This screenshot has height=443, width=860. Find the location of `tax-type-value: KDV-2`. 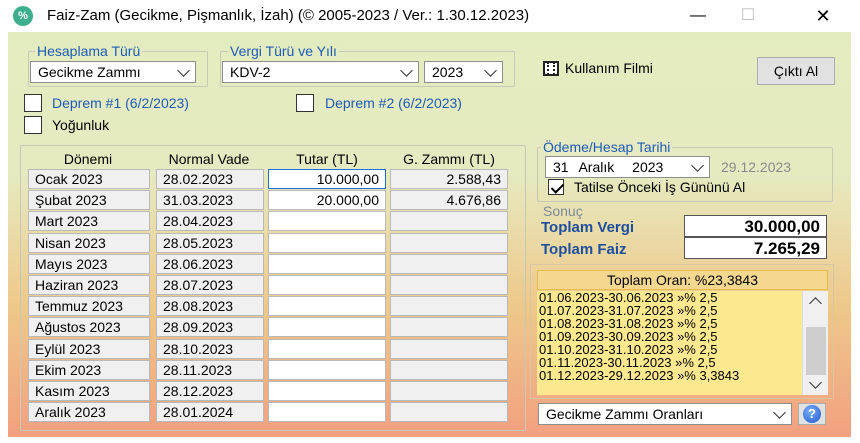

tax-type-value: KDV-2 is located at coordinates (250, 72).